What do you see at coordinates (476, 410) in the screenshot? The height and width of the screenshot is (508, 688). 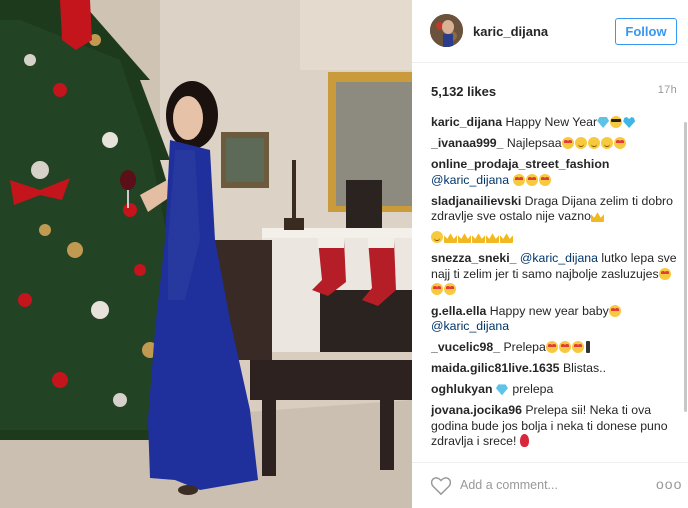 I see `comment-username: jovana.jocika96` at bounding box center [476, 410].